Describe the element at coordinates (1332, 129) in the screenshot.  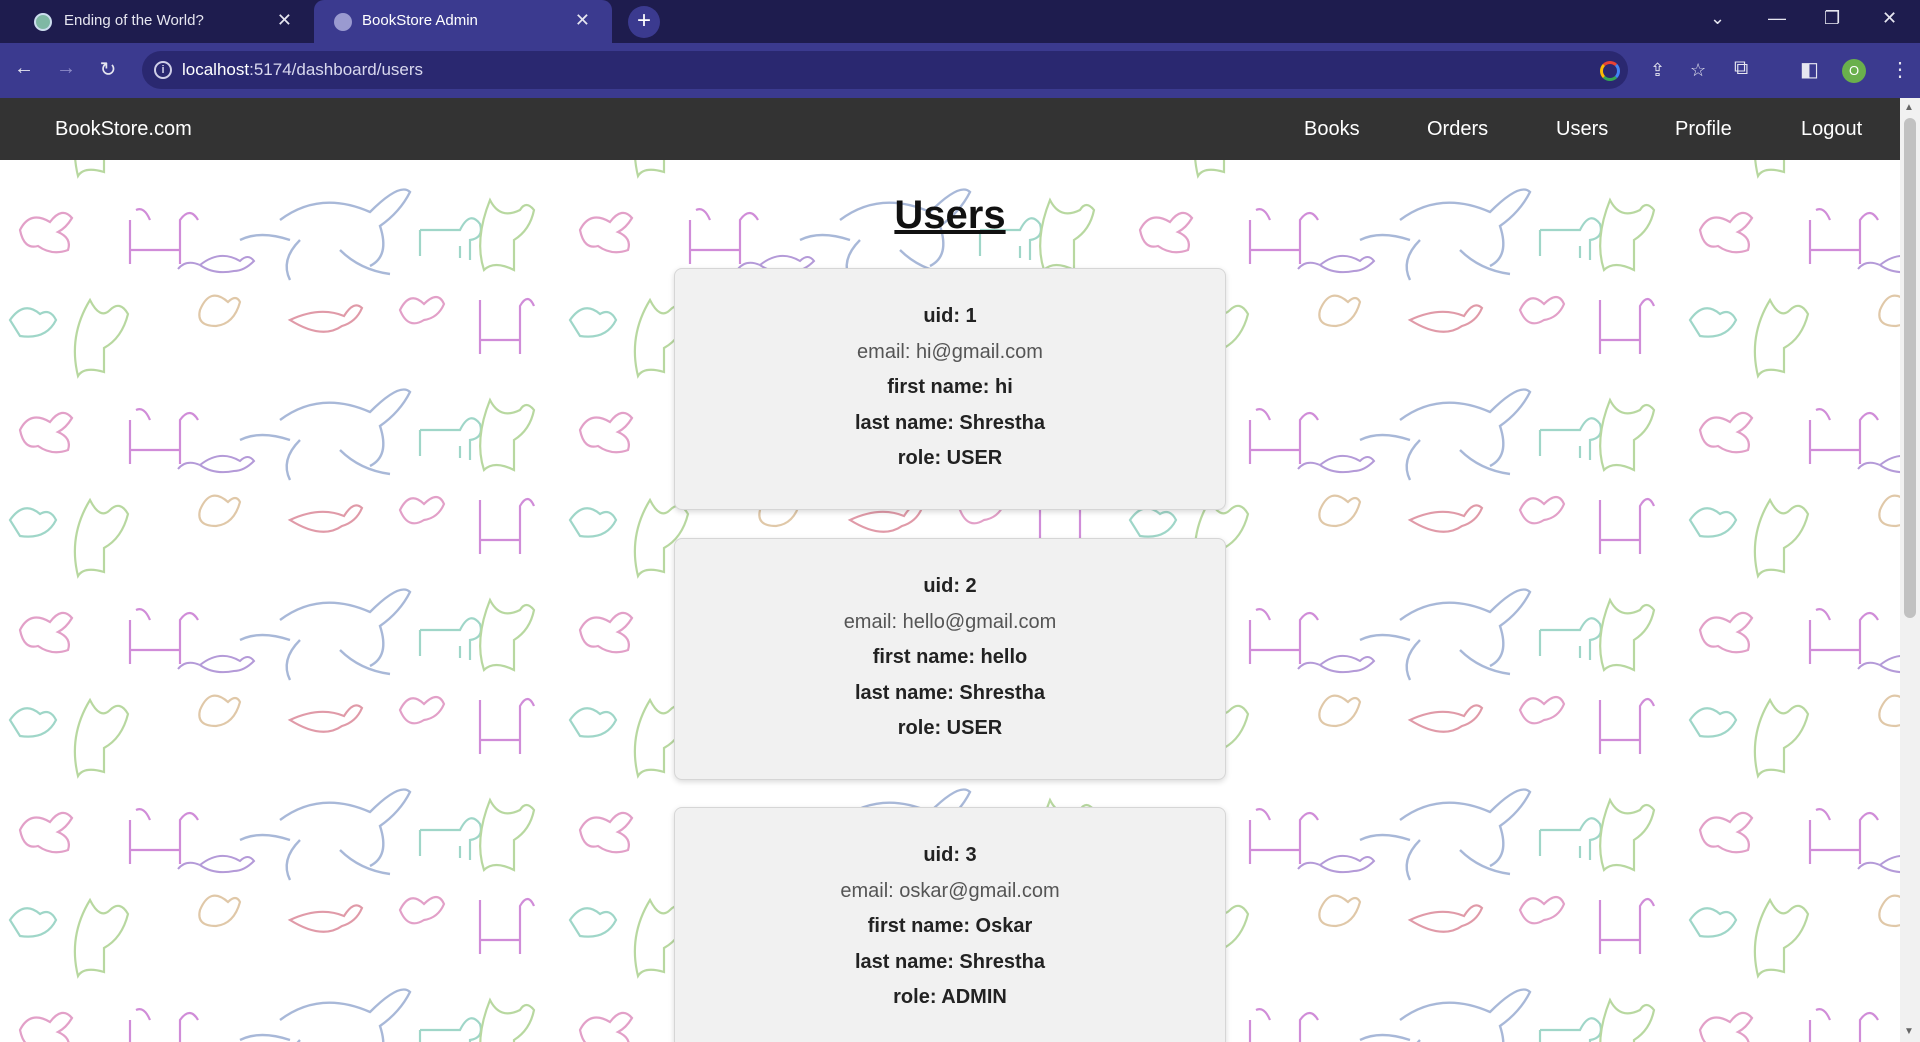
I see `nav-link-books: Books` at that location.